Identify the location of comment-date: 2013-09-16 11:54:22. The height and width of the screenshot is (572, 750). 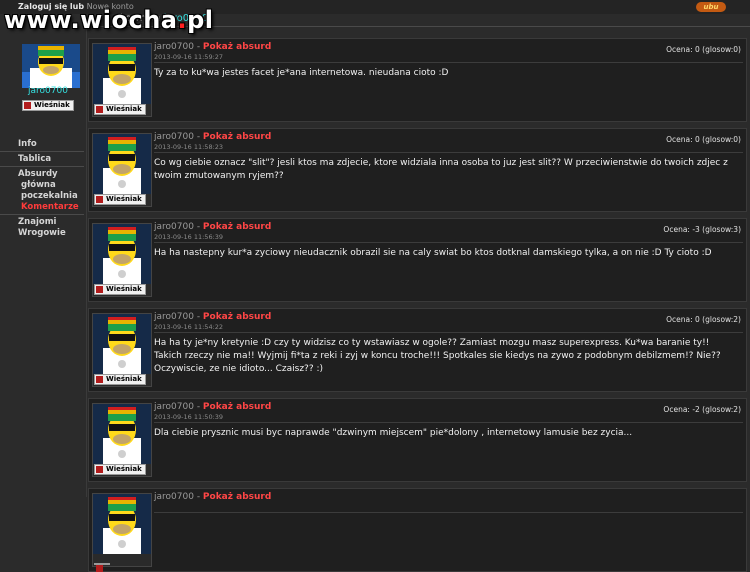
(189, 327).